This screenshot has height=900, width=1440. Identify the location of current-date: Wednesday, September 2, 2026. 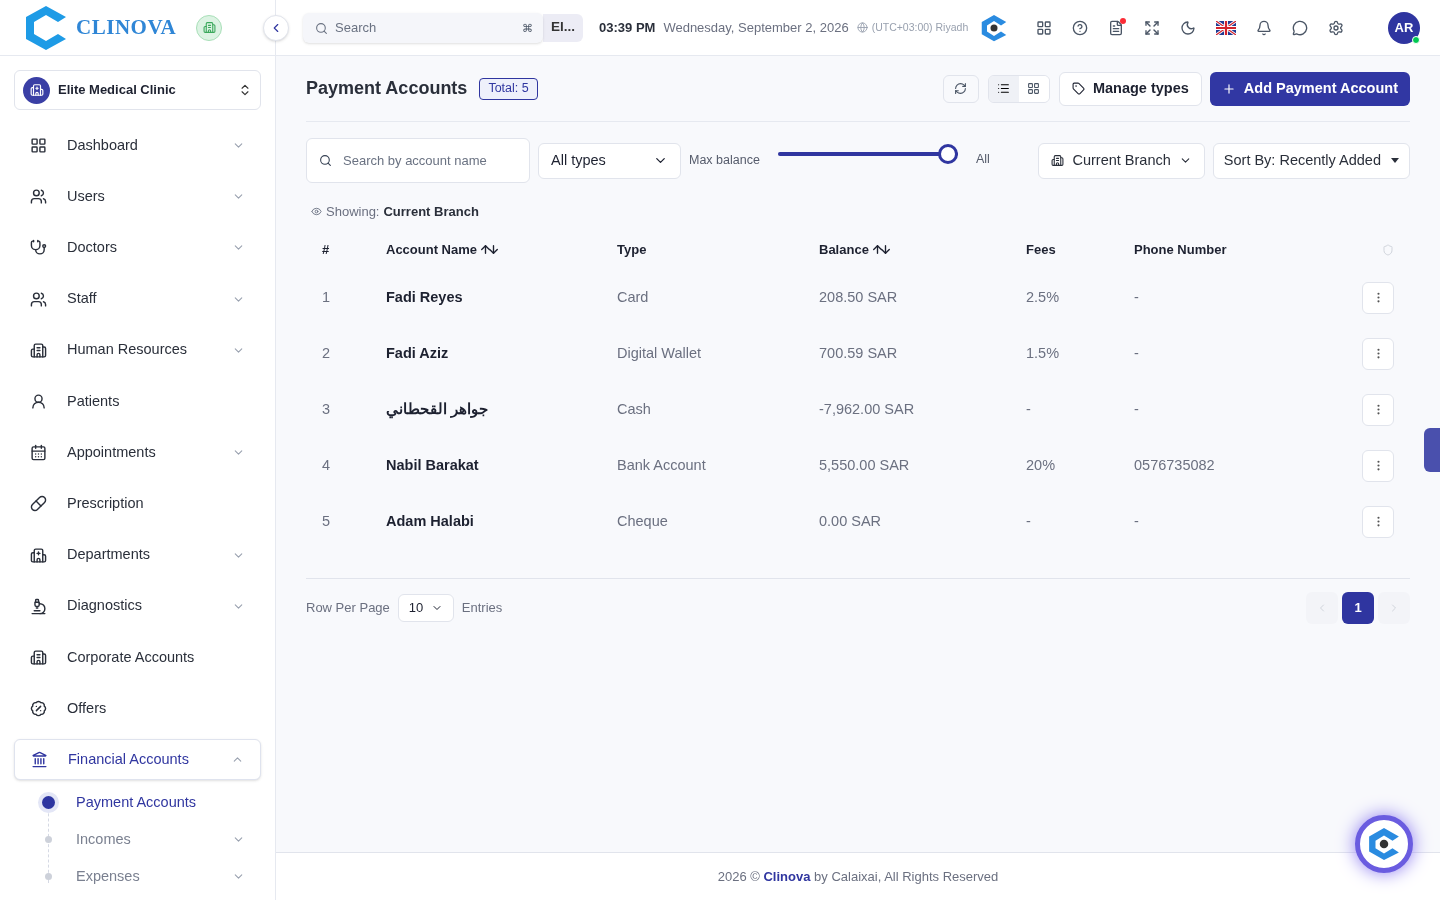
(756, 27).